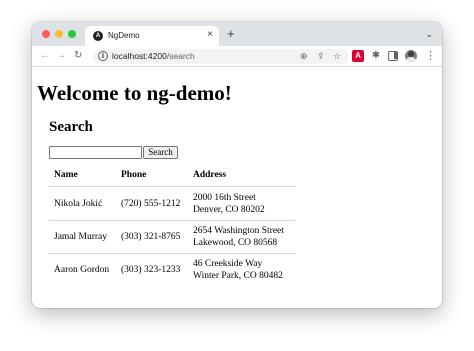 Image resolution: width=474 pixels, height=351 pixels. I want to click on header-address: Address, so click(210, 175).